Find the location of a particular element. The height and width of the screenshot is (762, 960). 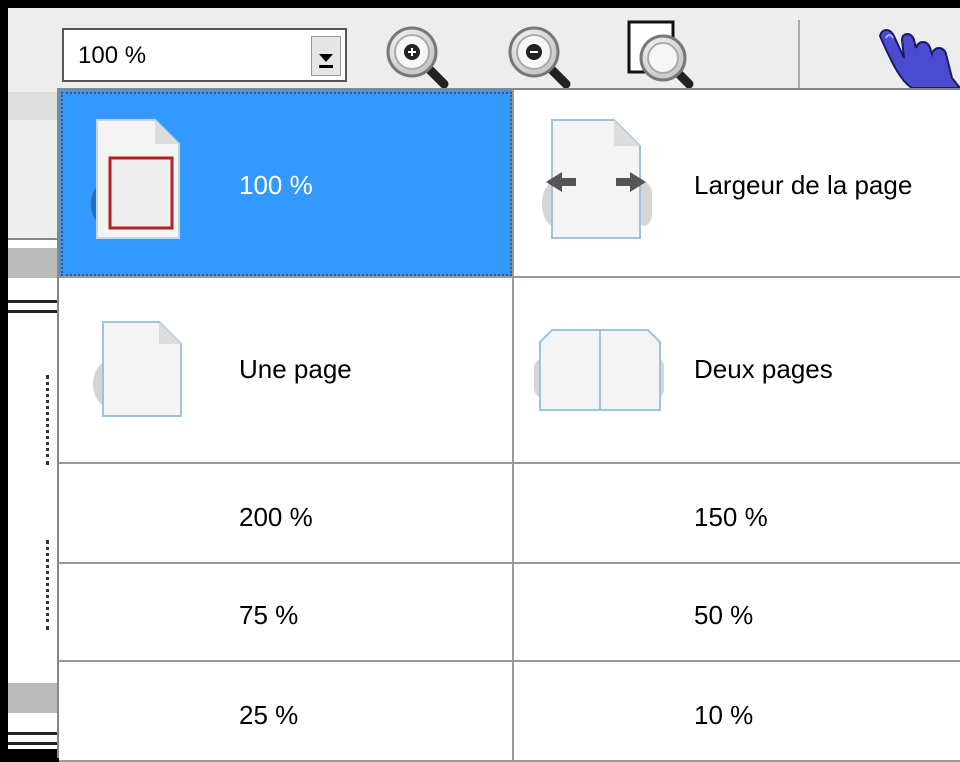

page-actual-size-icon is located at coordinates (135, 179).